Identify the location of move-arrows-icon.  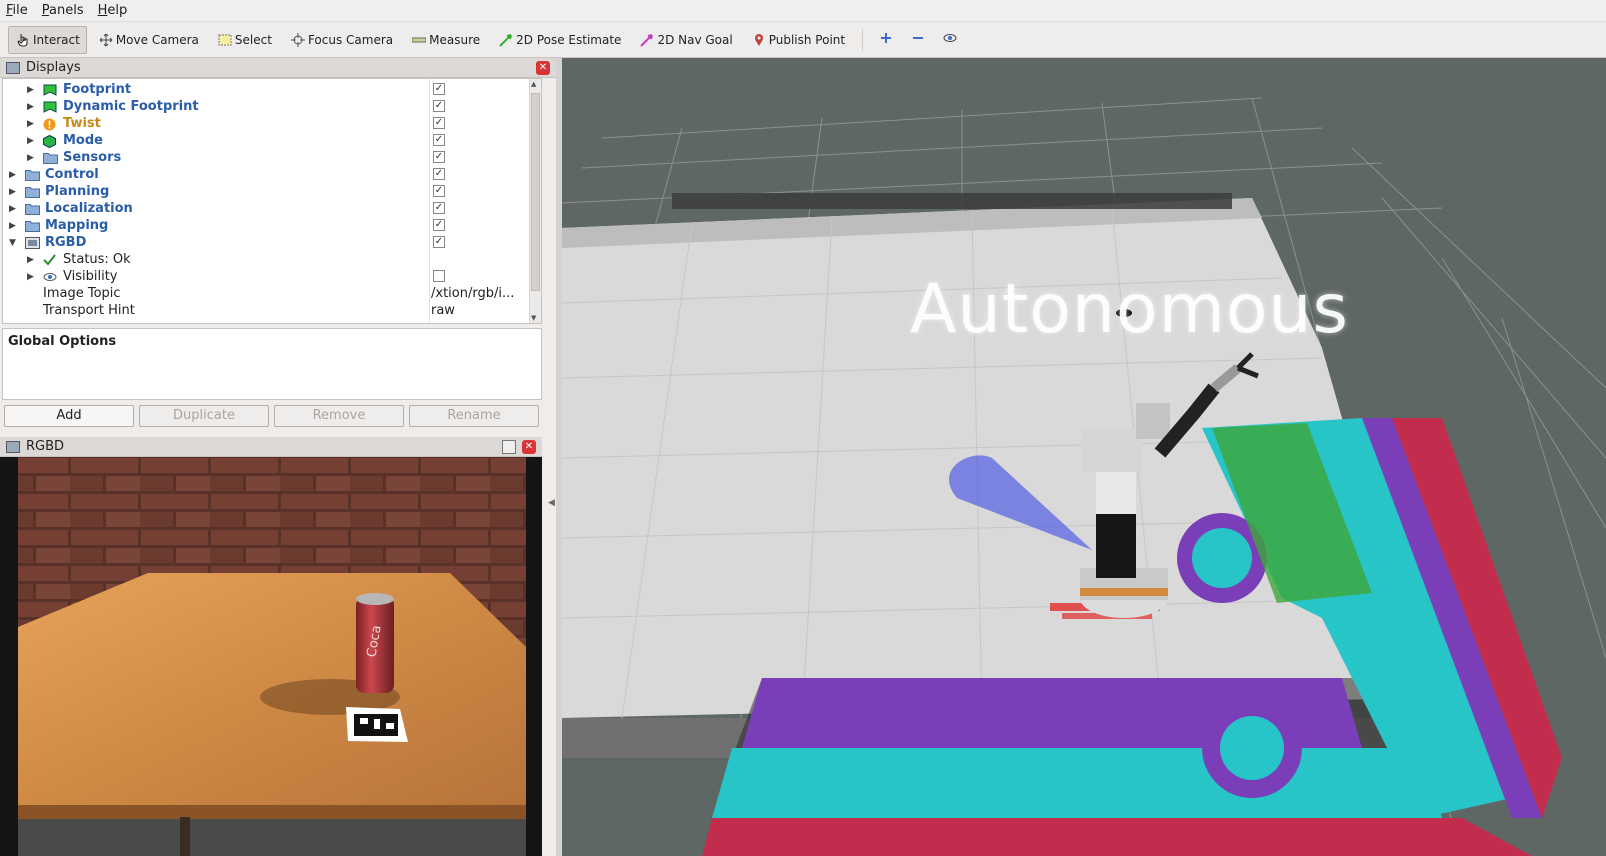
(106, 40).